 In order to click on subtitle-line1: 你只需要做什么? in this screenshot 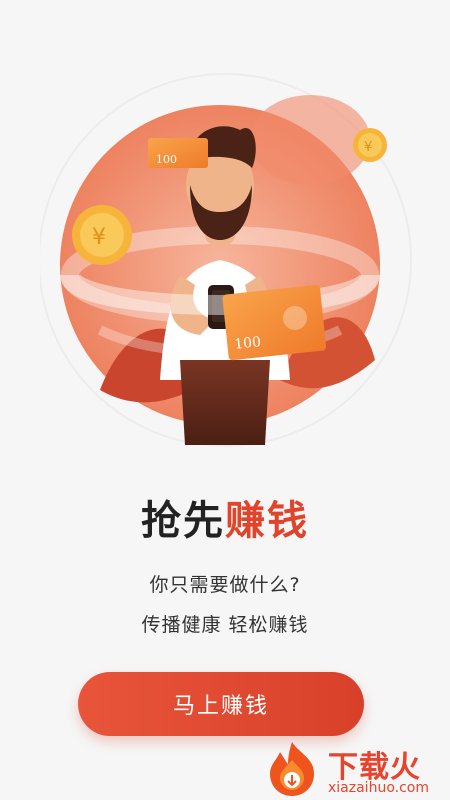, I will do `click(225, 585)`.